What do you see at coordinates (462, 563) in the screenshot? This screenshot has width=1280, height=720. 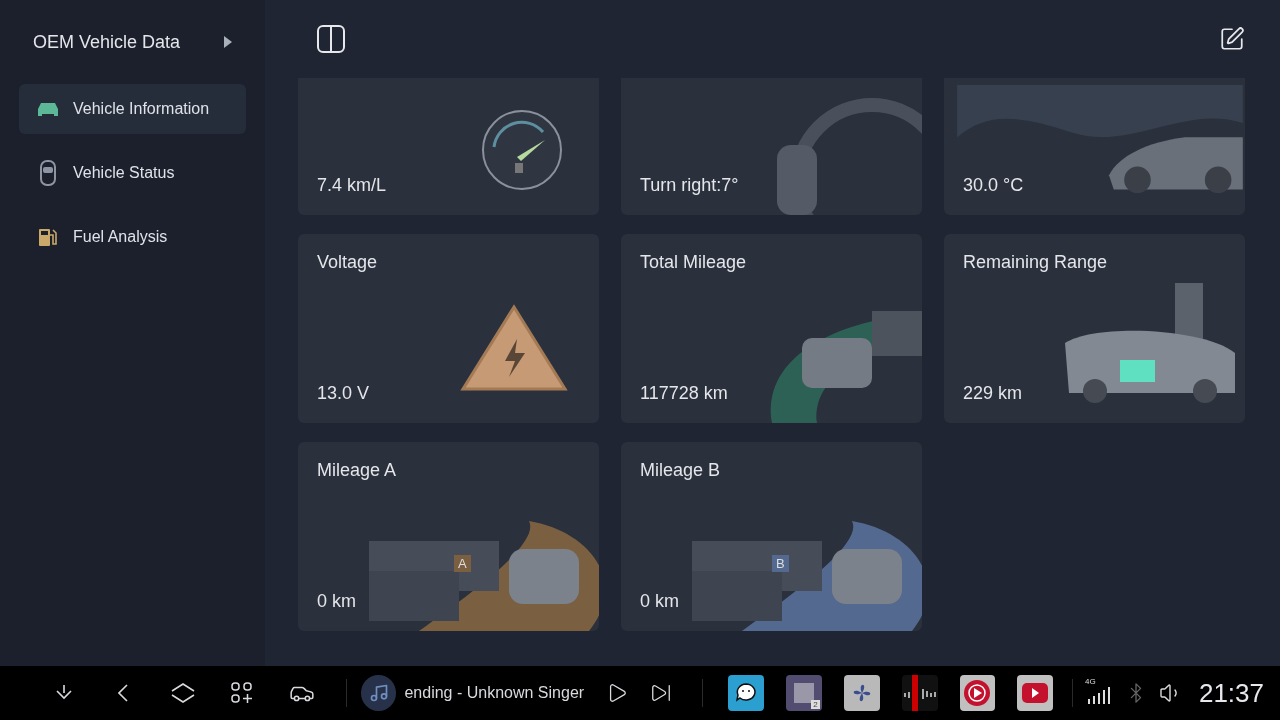 I see `road-sign: A` at bounding box center [462, 563].